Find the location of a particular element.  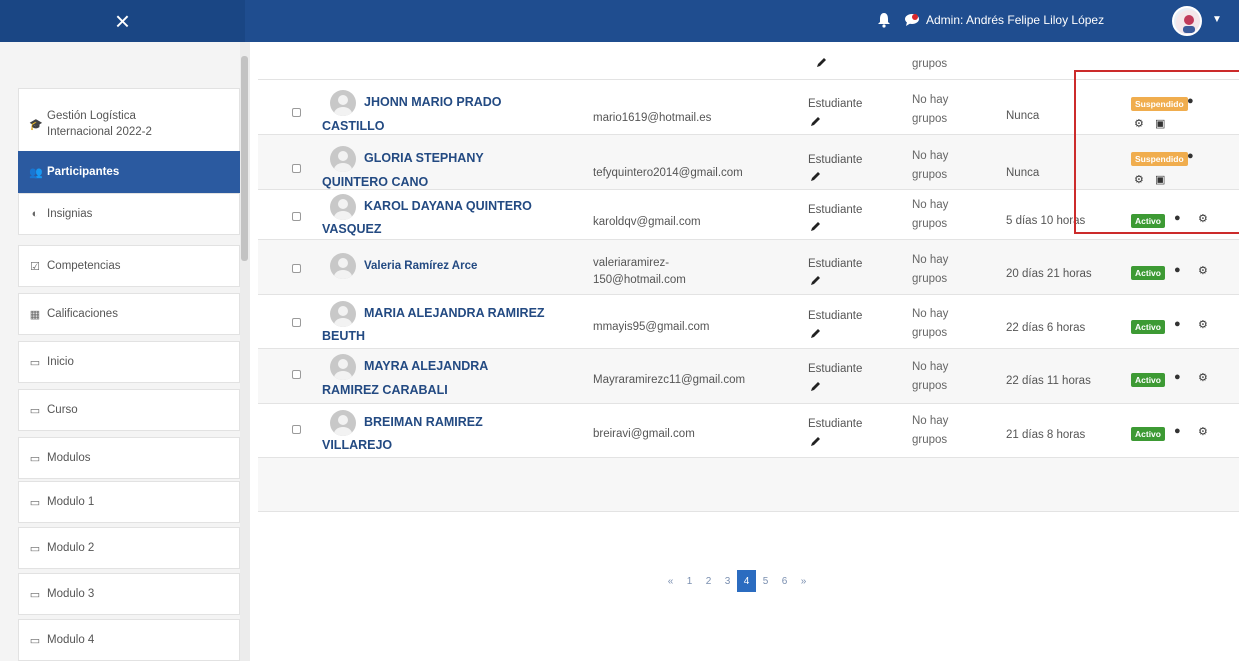

sidebar-item-label: Modulos is located at coordinates (69, 458).